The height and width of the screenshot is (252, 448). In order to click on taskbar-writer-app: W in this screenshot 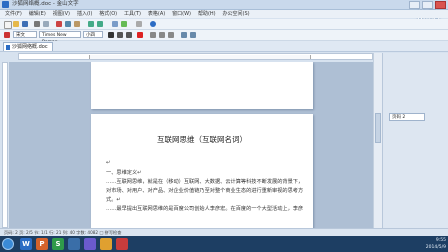, I will do `click(26, 244)`.